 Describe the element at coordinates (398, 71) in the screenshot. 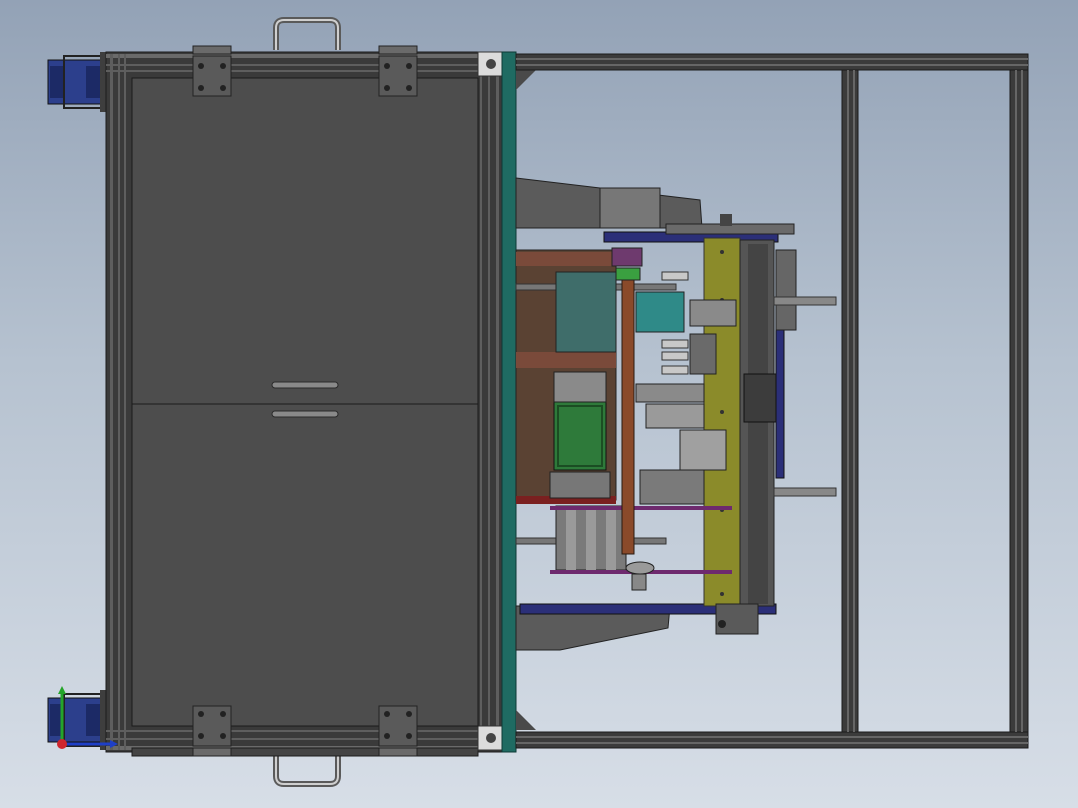

I see `hinge-top-right` at that location.